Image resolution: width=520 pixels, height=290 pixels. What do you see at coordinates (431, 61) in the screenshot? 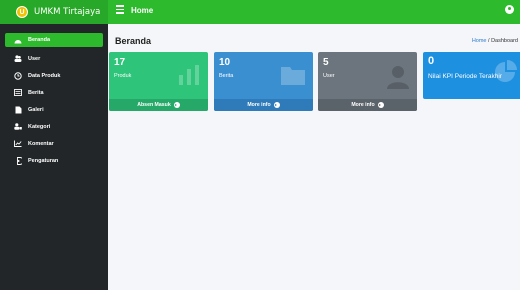
I see `stat-value: 0` at bounding box center [431, 61].